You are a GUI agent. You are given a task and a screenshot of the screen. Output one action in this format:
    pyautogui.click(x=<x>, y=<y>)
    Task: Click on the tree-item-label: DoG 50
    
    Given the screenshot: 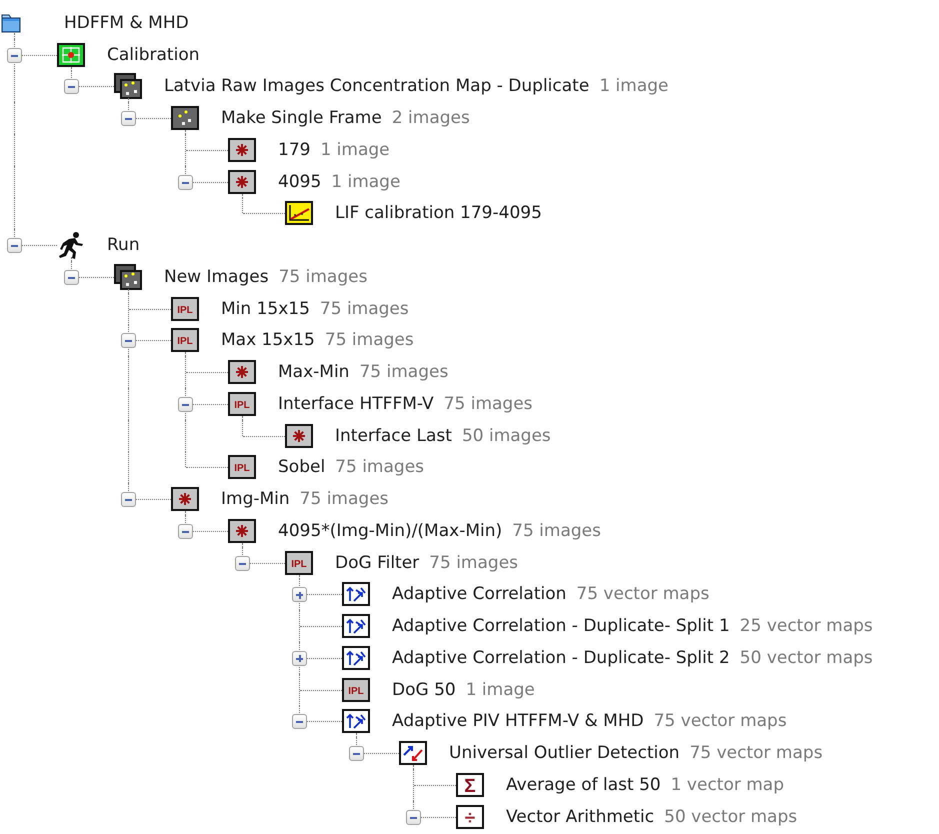 What is the action you would take?
    pyautogui.click(x=424, y=690)
    